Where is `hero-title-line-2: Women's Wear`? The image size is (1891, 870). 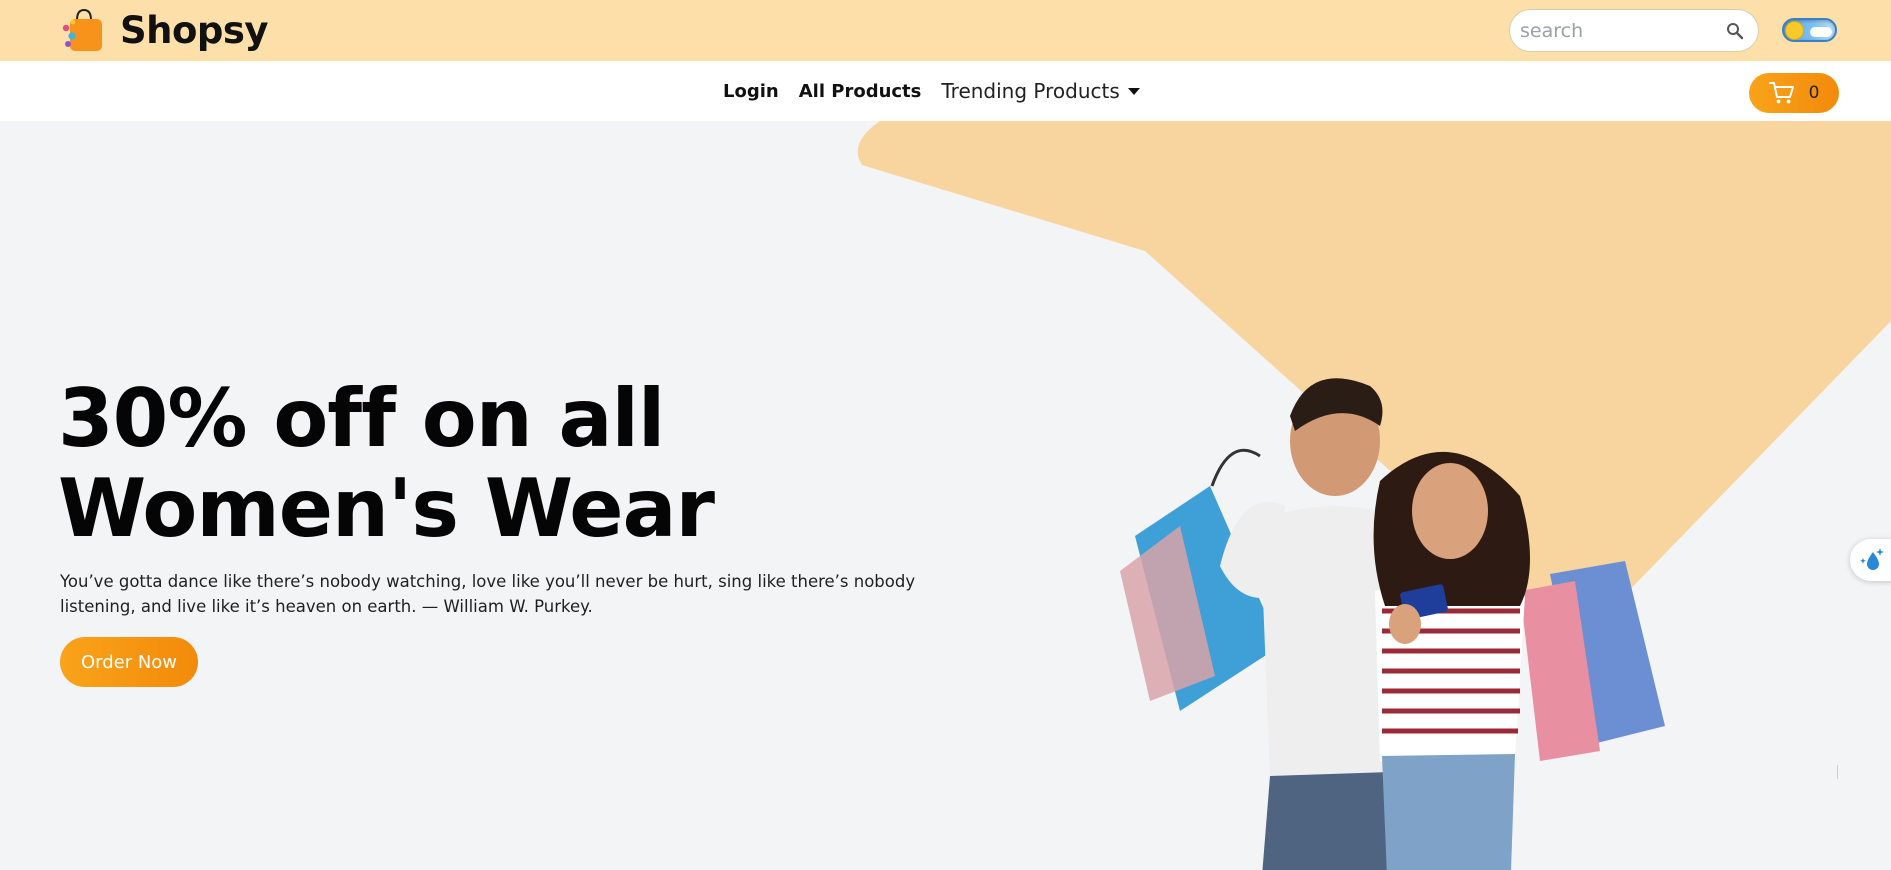
hero-title-line-2: Women's Wear is located at coordinates (386, 508).